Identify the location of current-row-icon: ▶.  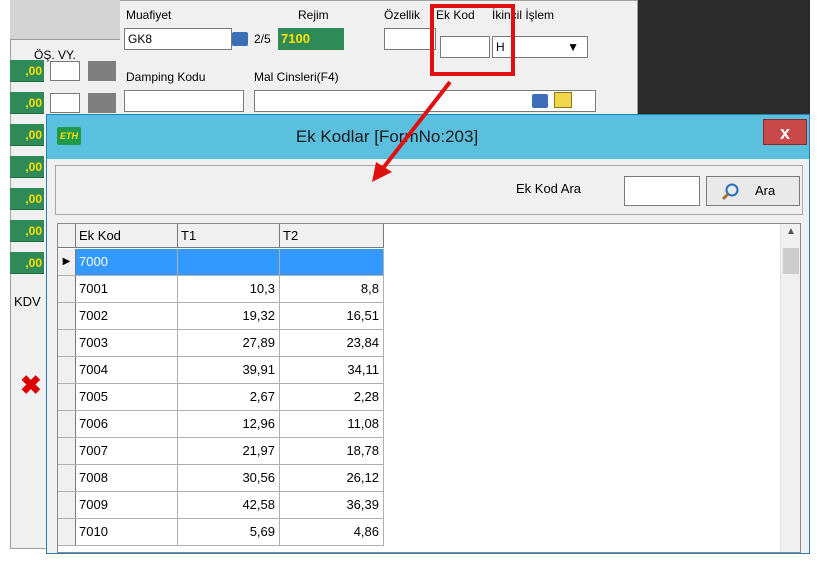
(67, 262).